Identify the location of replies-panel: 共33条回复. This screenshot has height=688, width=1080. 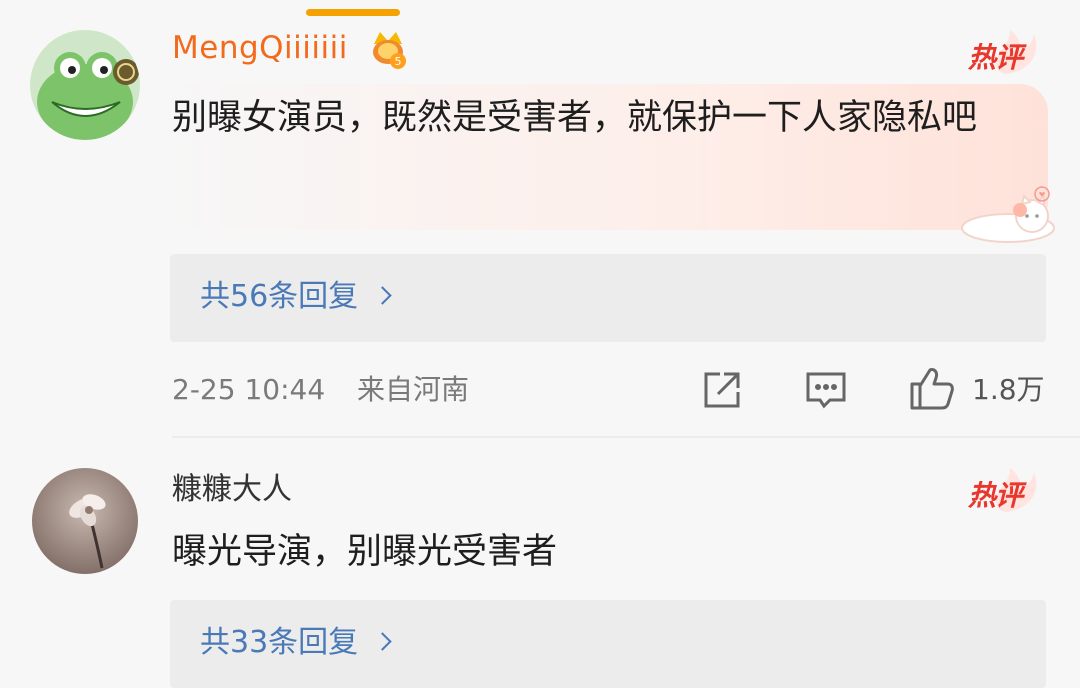
(608, 644).